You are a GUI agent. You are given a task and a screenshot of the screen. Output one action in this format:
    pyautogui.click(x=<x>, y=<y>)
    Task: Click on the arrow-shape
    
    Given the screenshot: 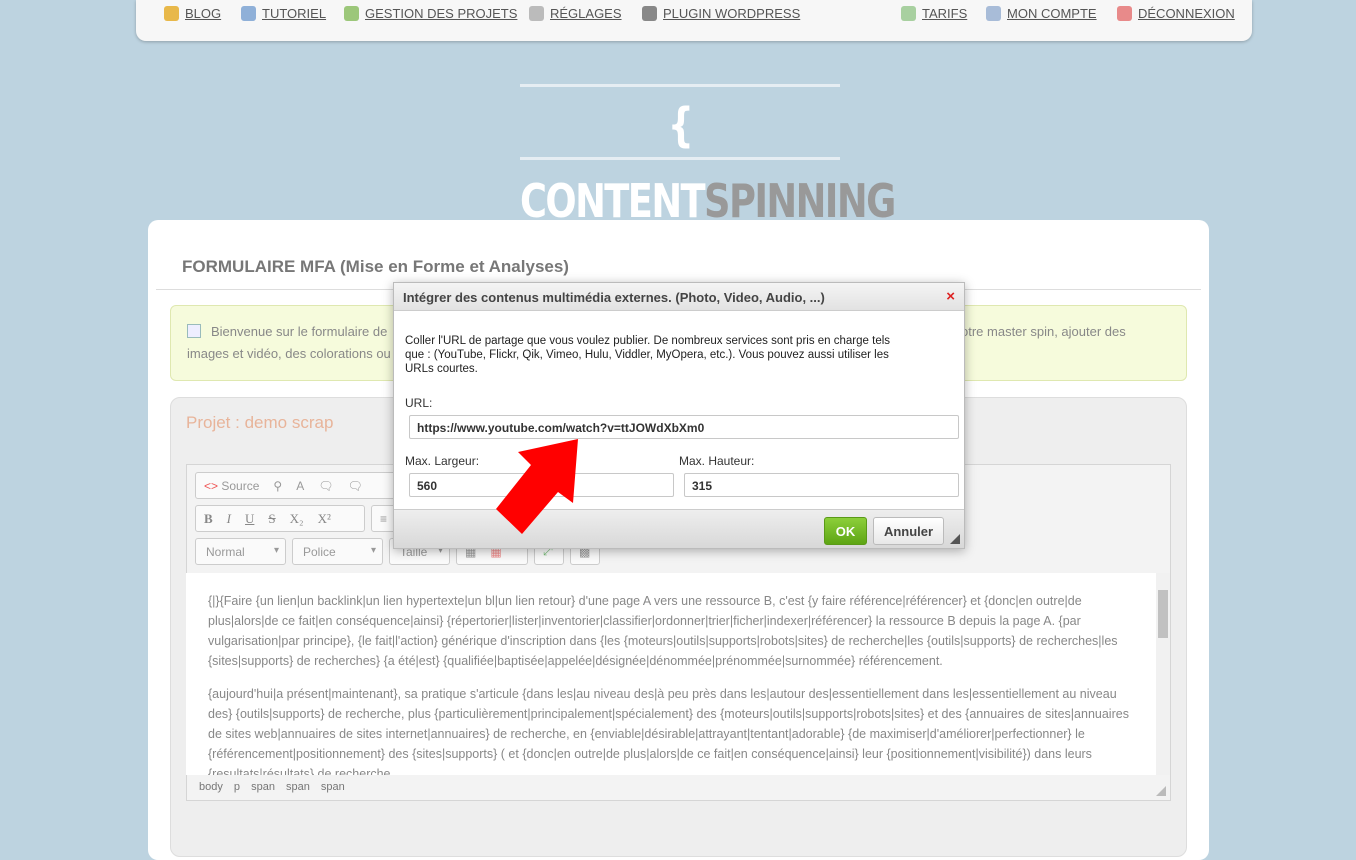 What is the action you would take?
    pyautogui.click(x=537, y=486)
    